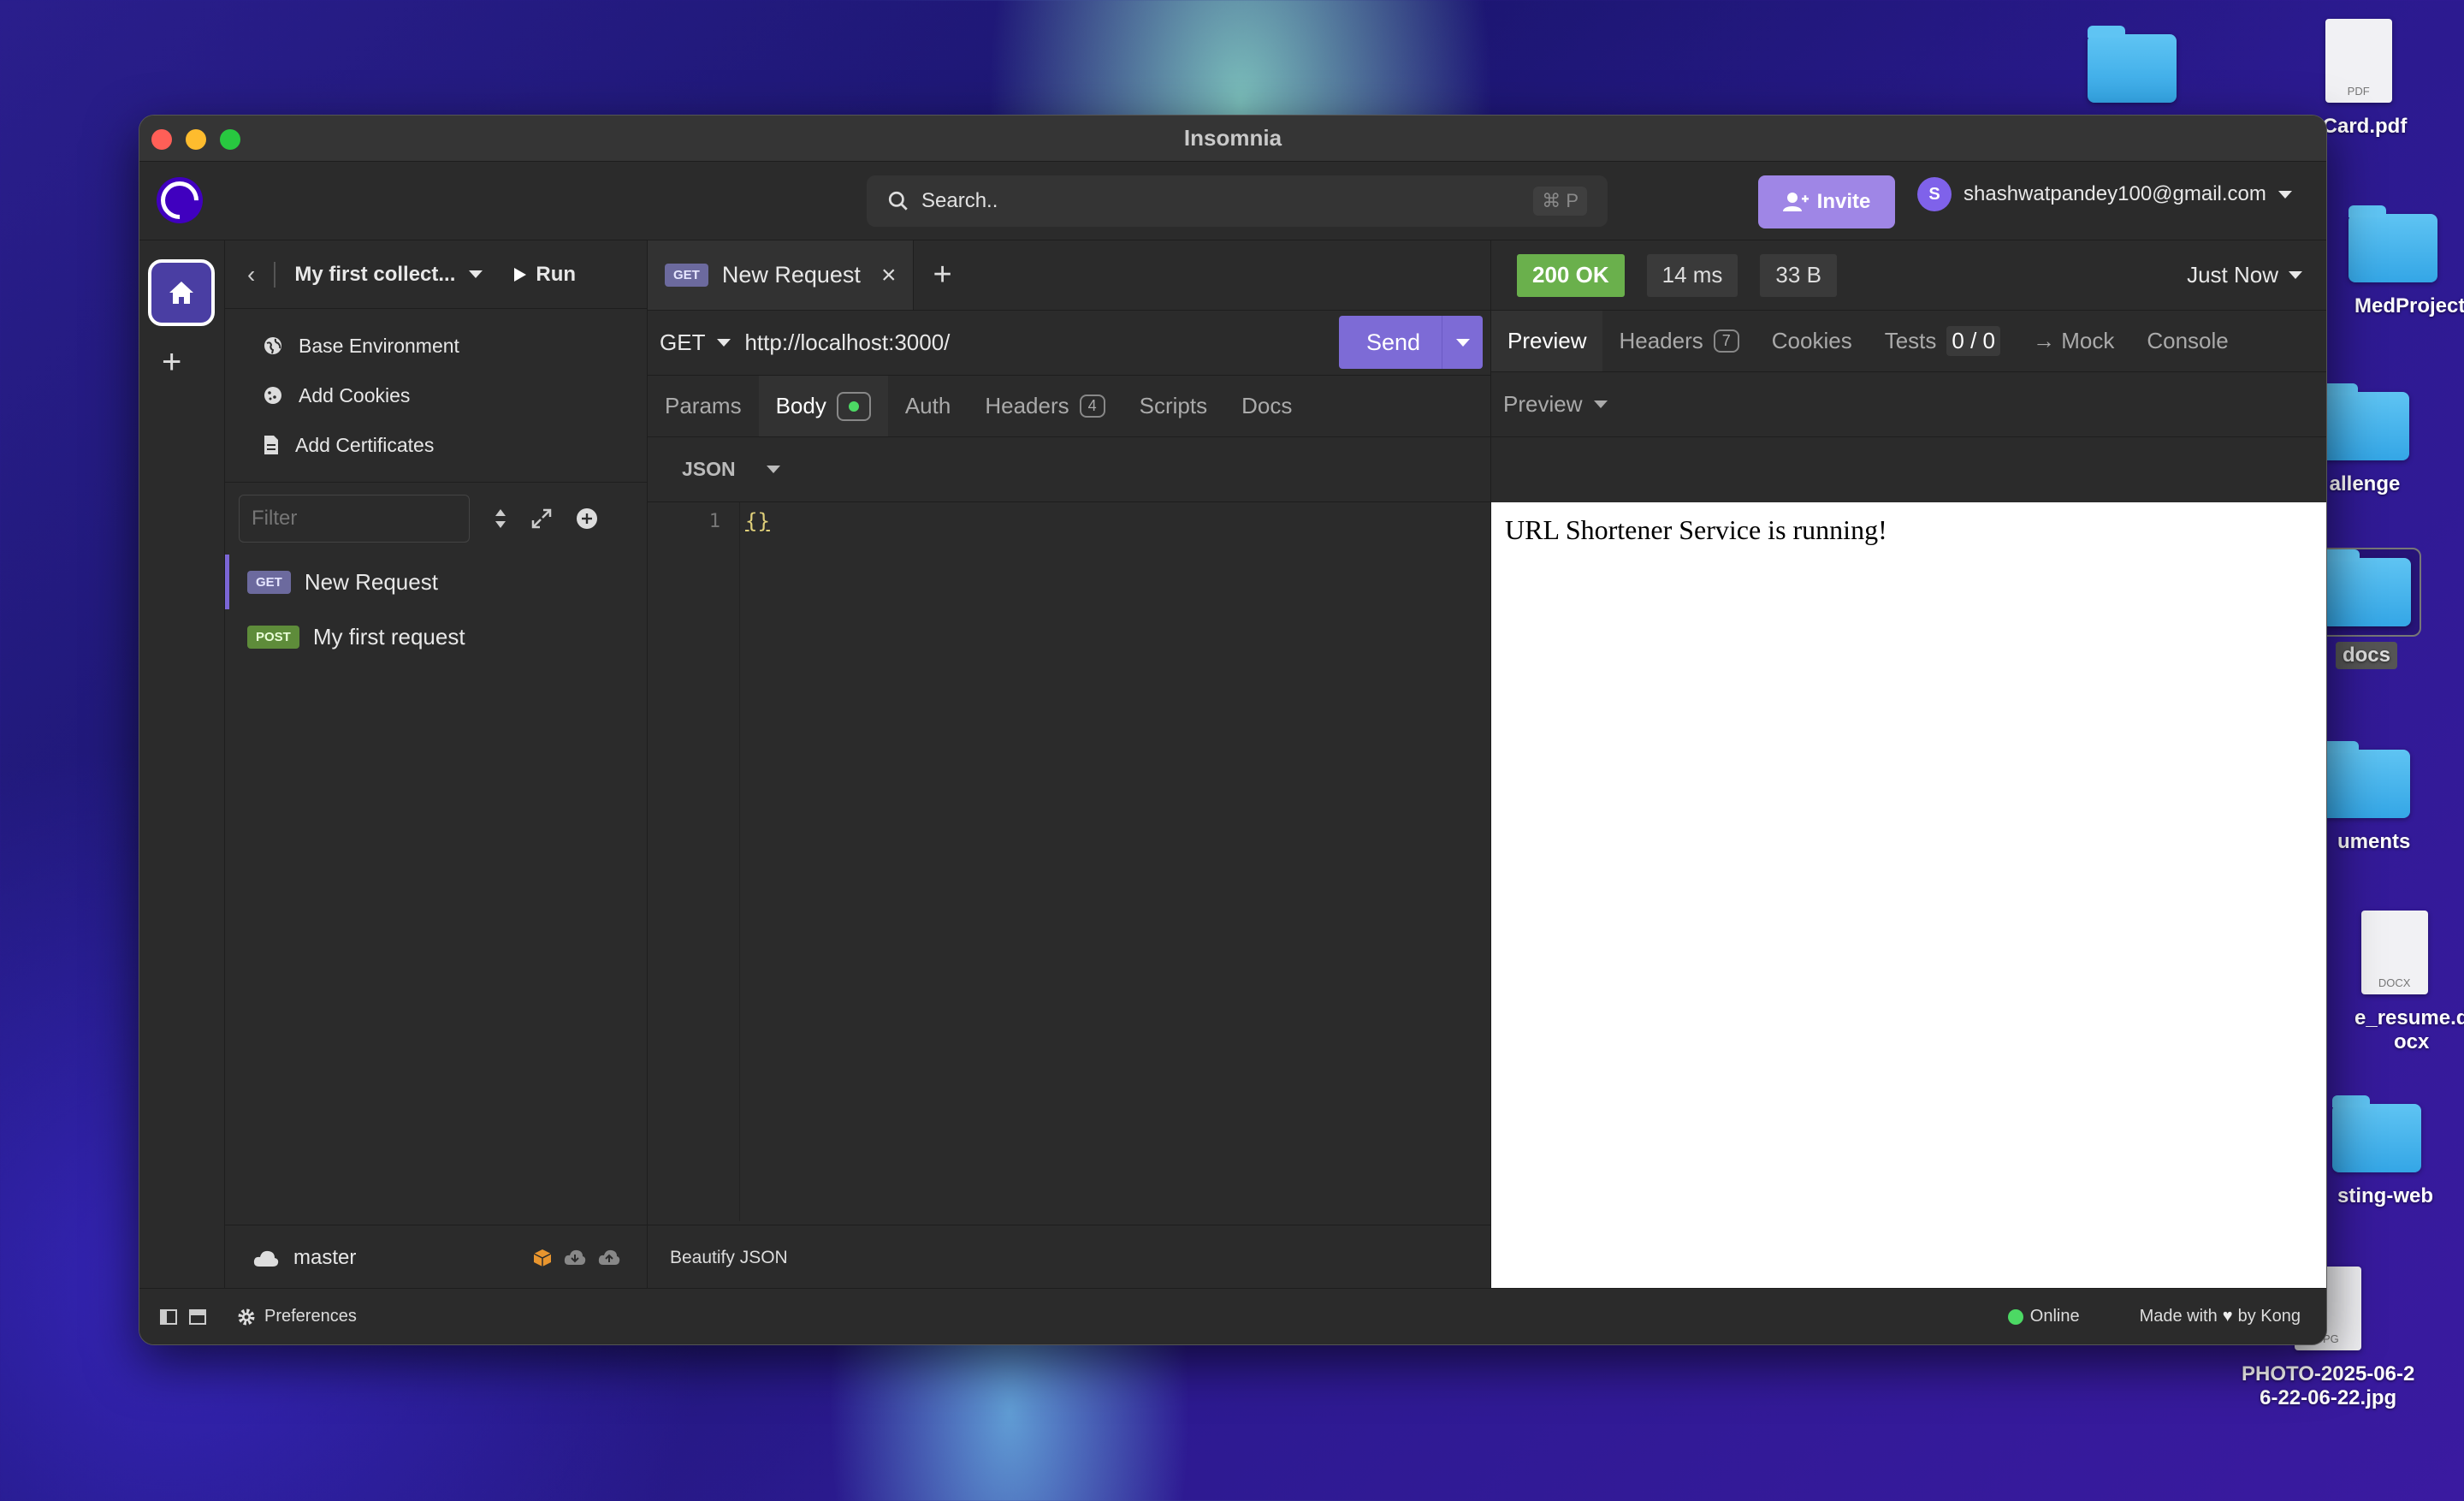 The width and height of the screenshot is (2464, 1501). Describe the element at coordinates (371, 581) in the screenshot. I see `request-name: New Request` at that location.